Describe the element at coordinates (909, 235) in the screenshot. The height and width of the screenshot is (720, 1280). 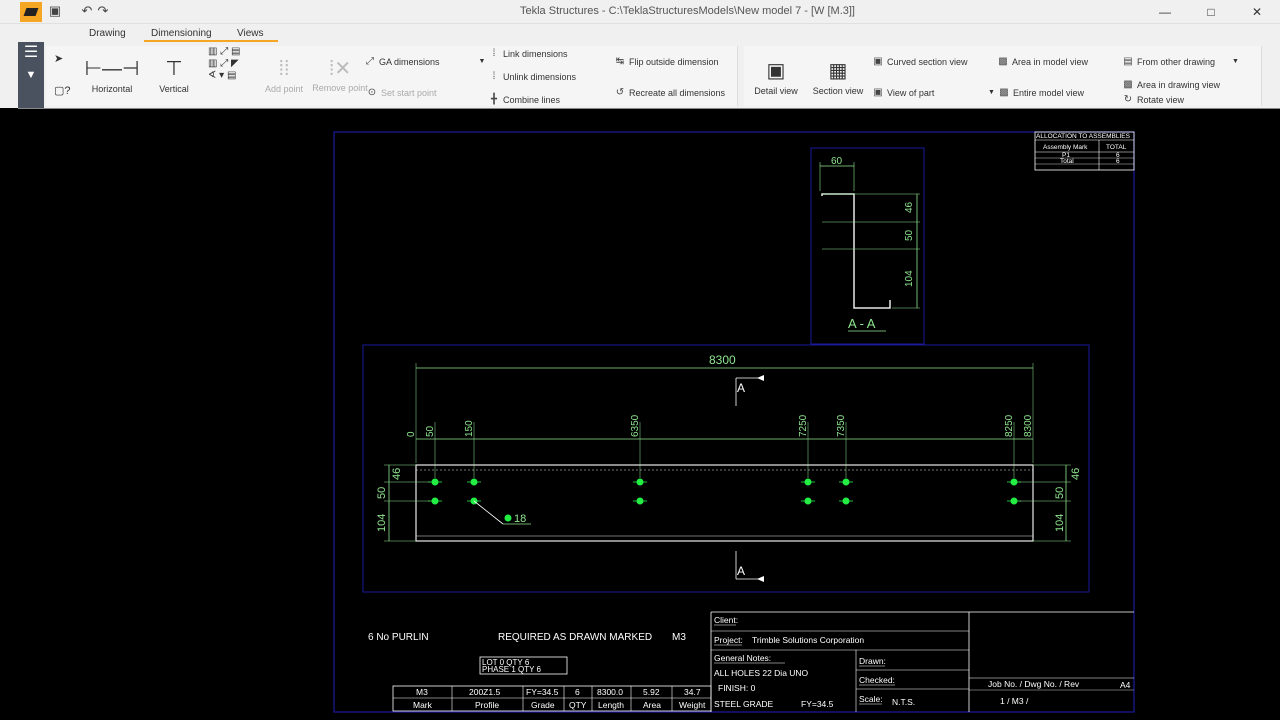
I see `section-dim-50: 50` at that location.